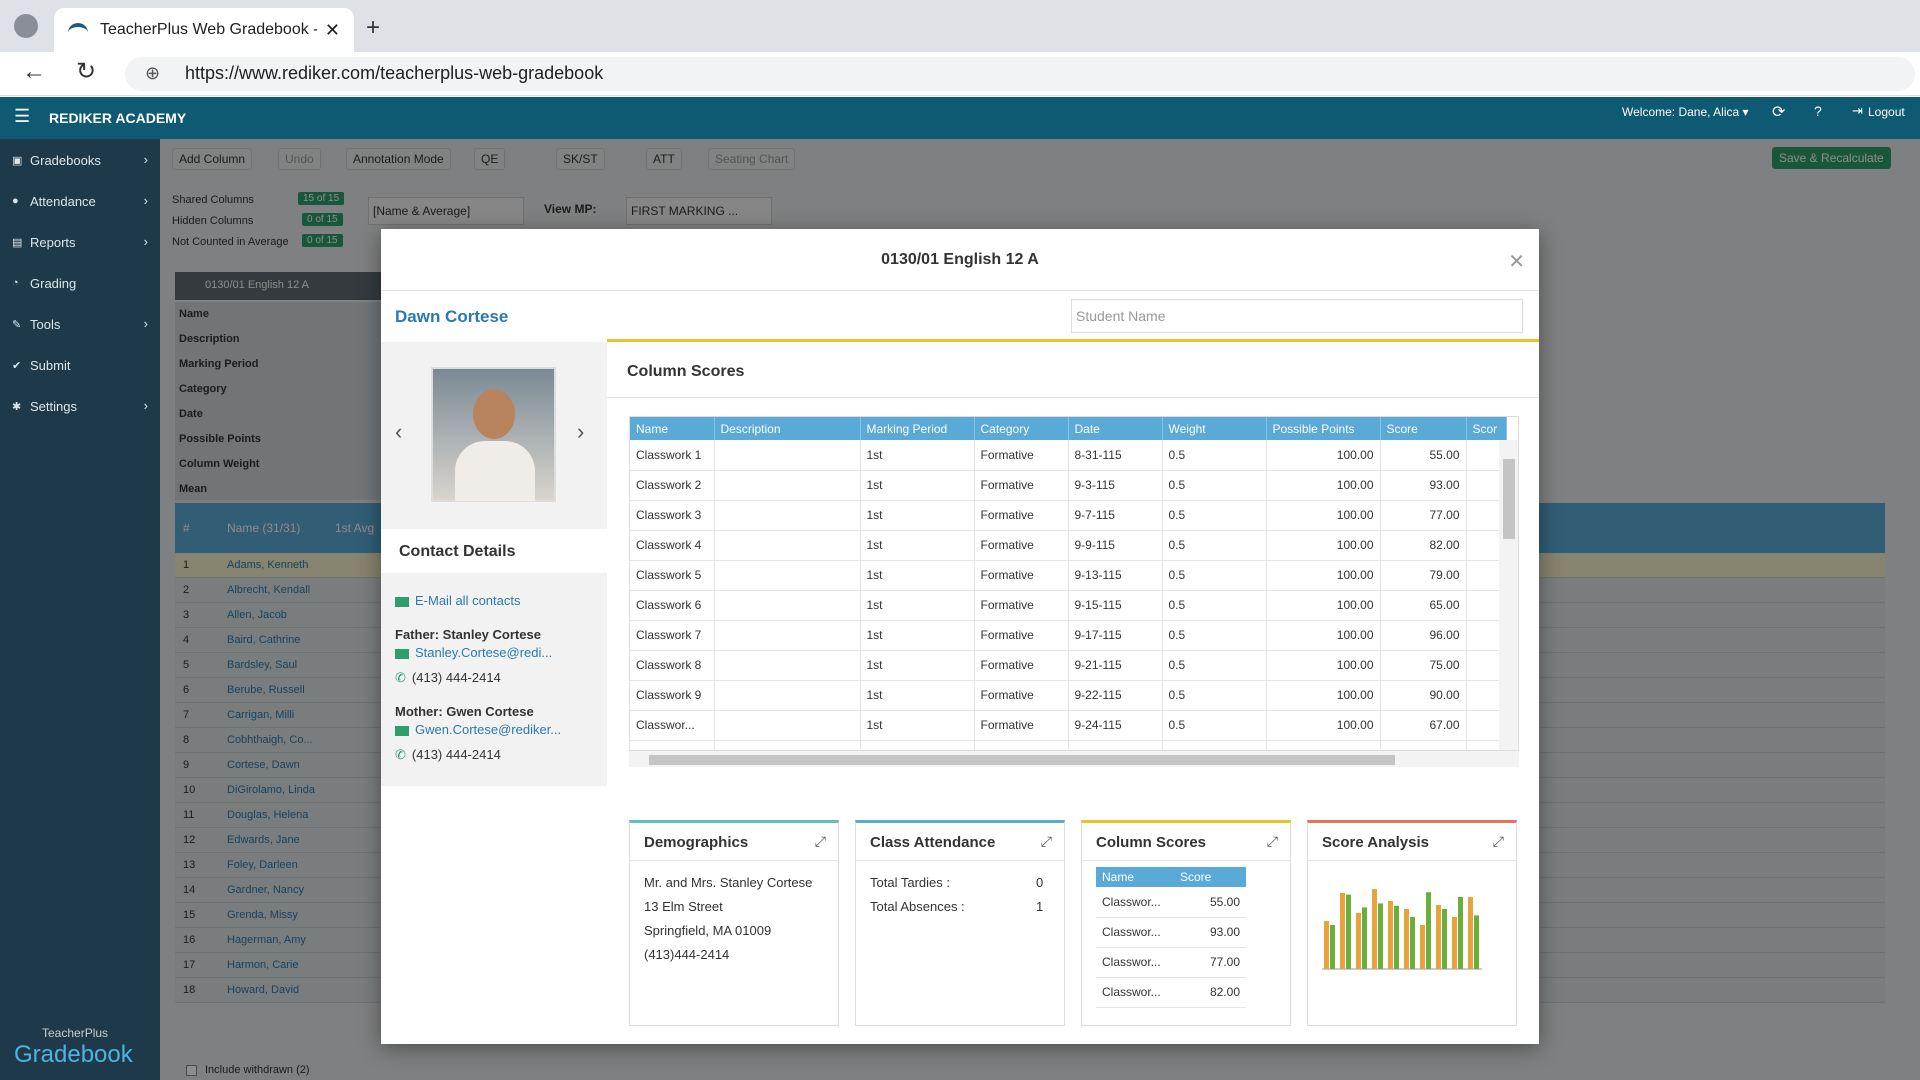 This screenshot has width=1920, height=1080. I want to click on student-photo, so click(493, 434).